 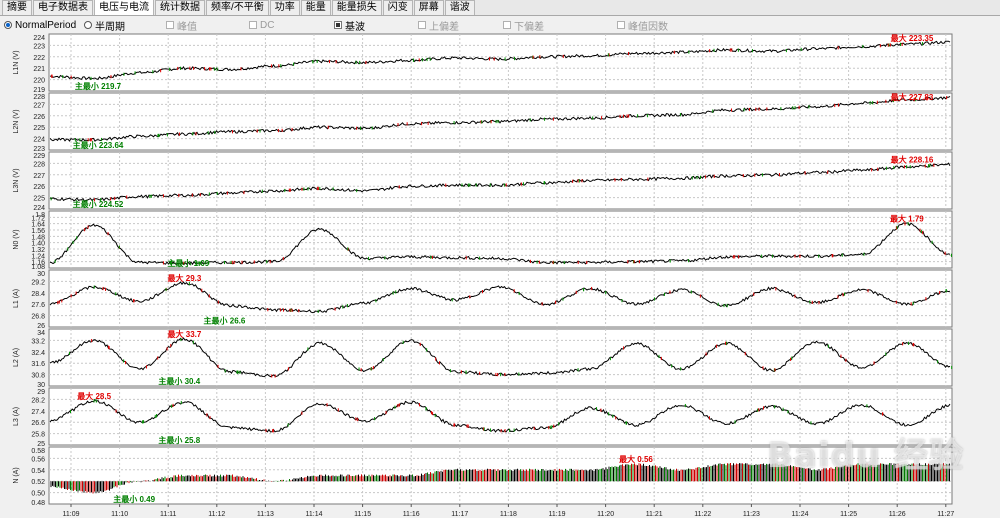 I want to click on tab-2: 电压与电流, so click(x=124, y=7).